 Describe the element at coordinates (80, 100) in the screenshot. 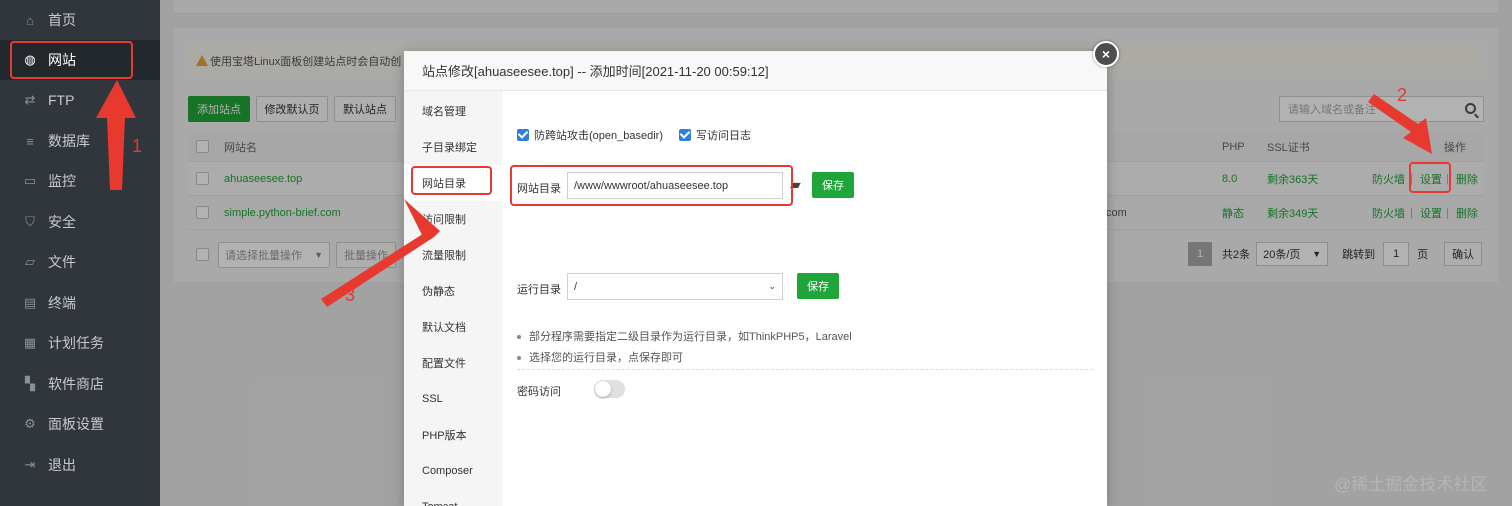

I see `sidebar-item-ftp: ⇄ FTP` at that location.